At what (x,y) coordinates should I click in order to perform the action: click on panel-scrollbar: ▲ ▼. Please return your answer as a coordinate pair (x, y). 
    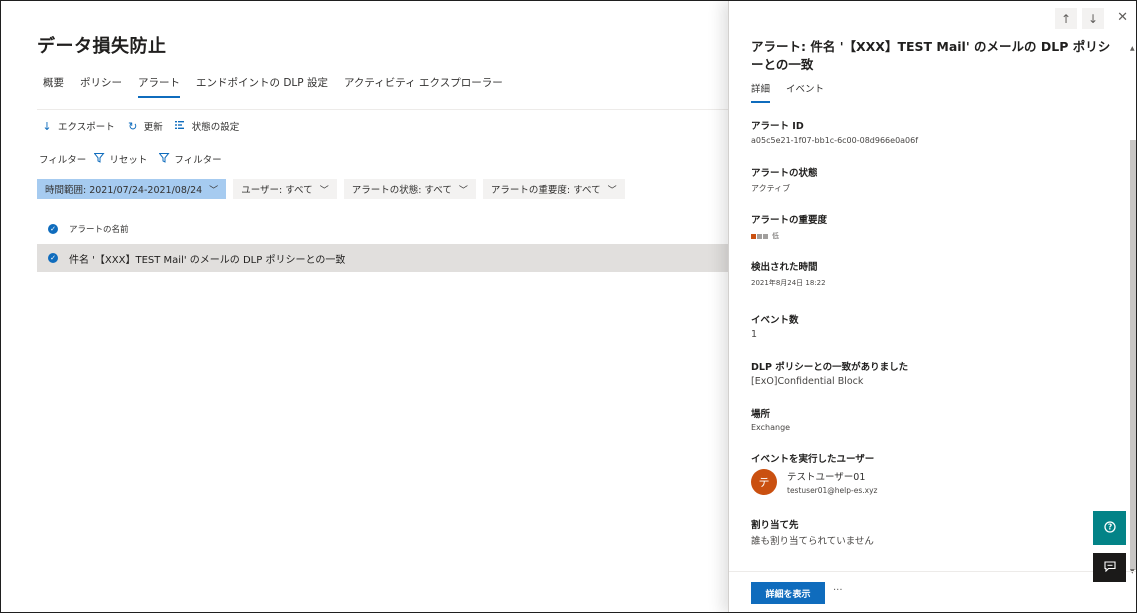
    Looking at the image, I should click on (1132, 310).